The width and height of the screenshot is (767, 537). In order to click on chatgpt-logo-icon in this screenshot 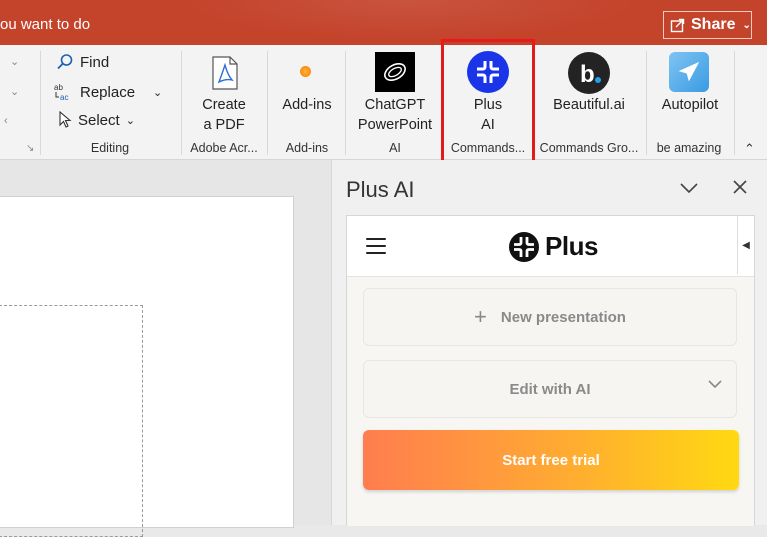, I will do `click(395, 72)`.